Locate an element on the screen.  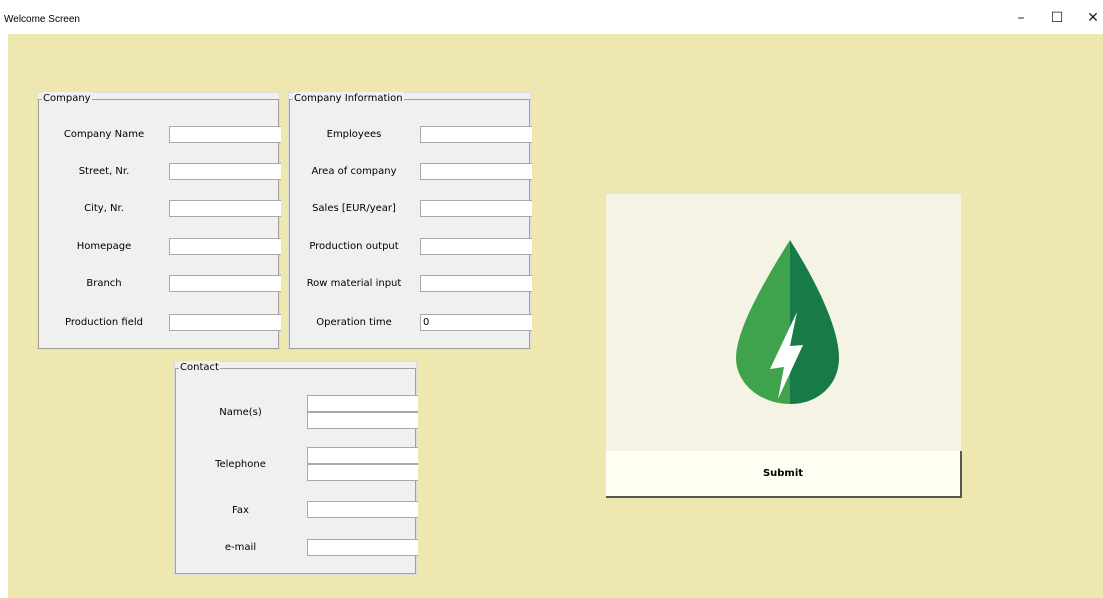
logo-panel is located at coordinates (783, 322).